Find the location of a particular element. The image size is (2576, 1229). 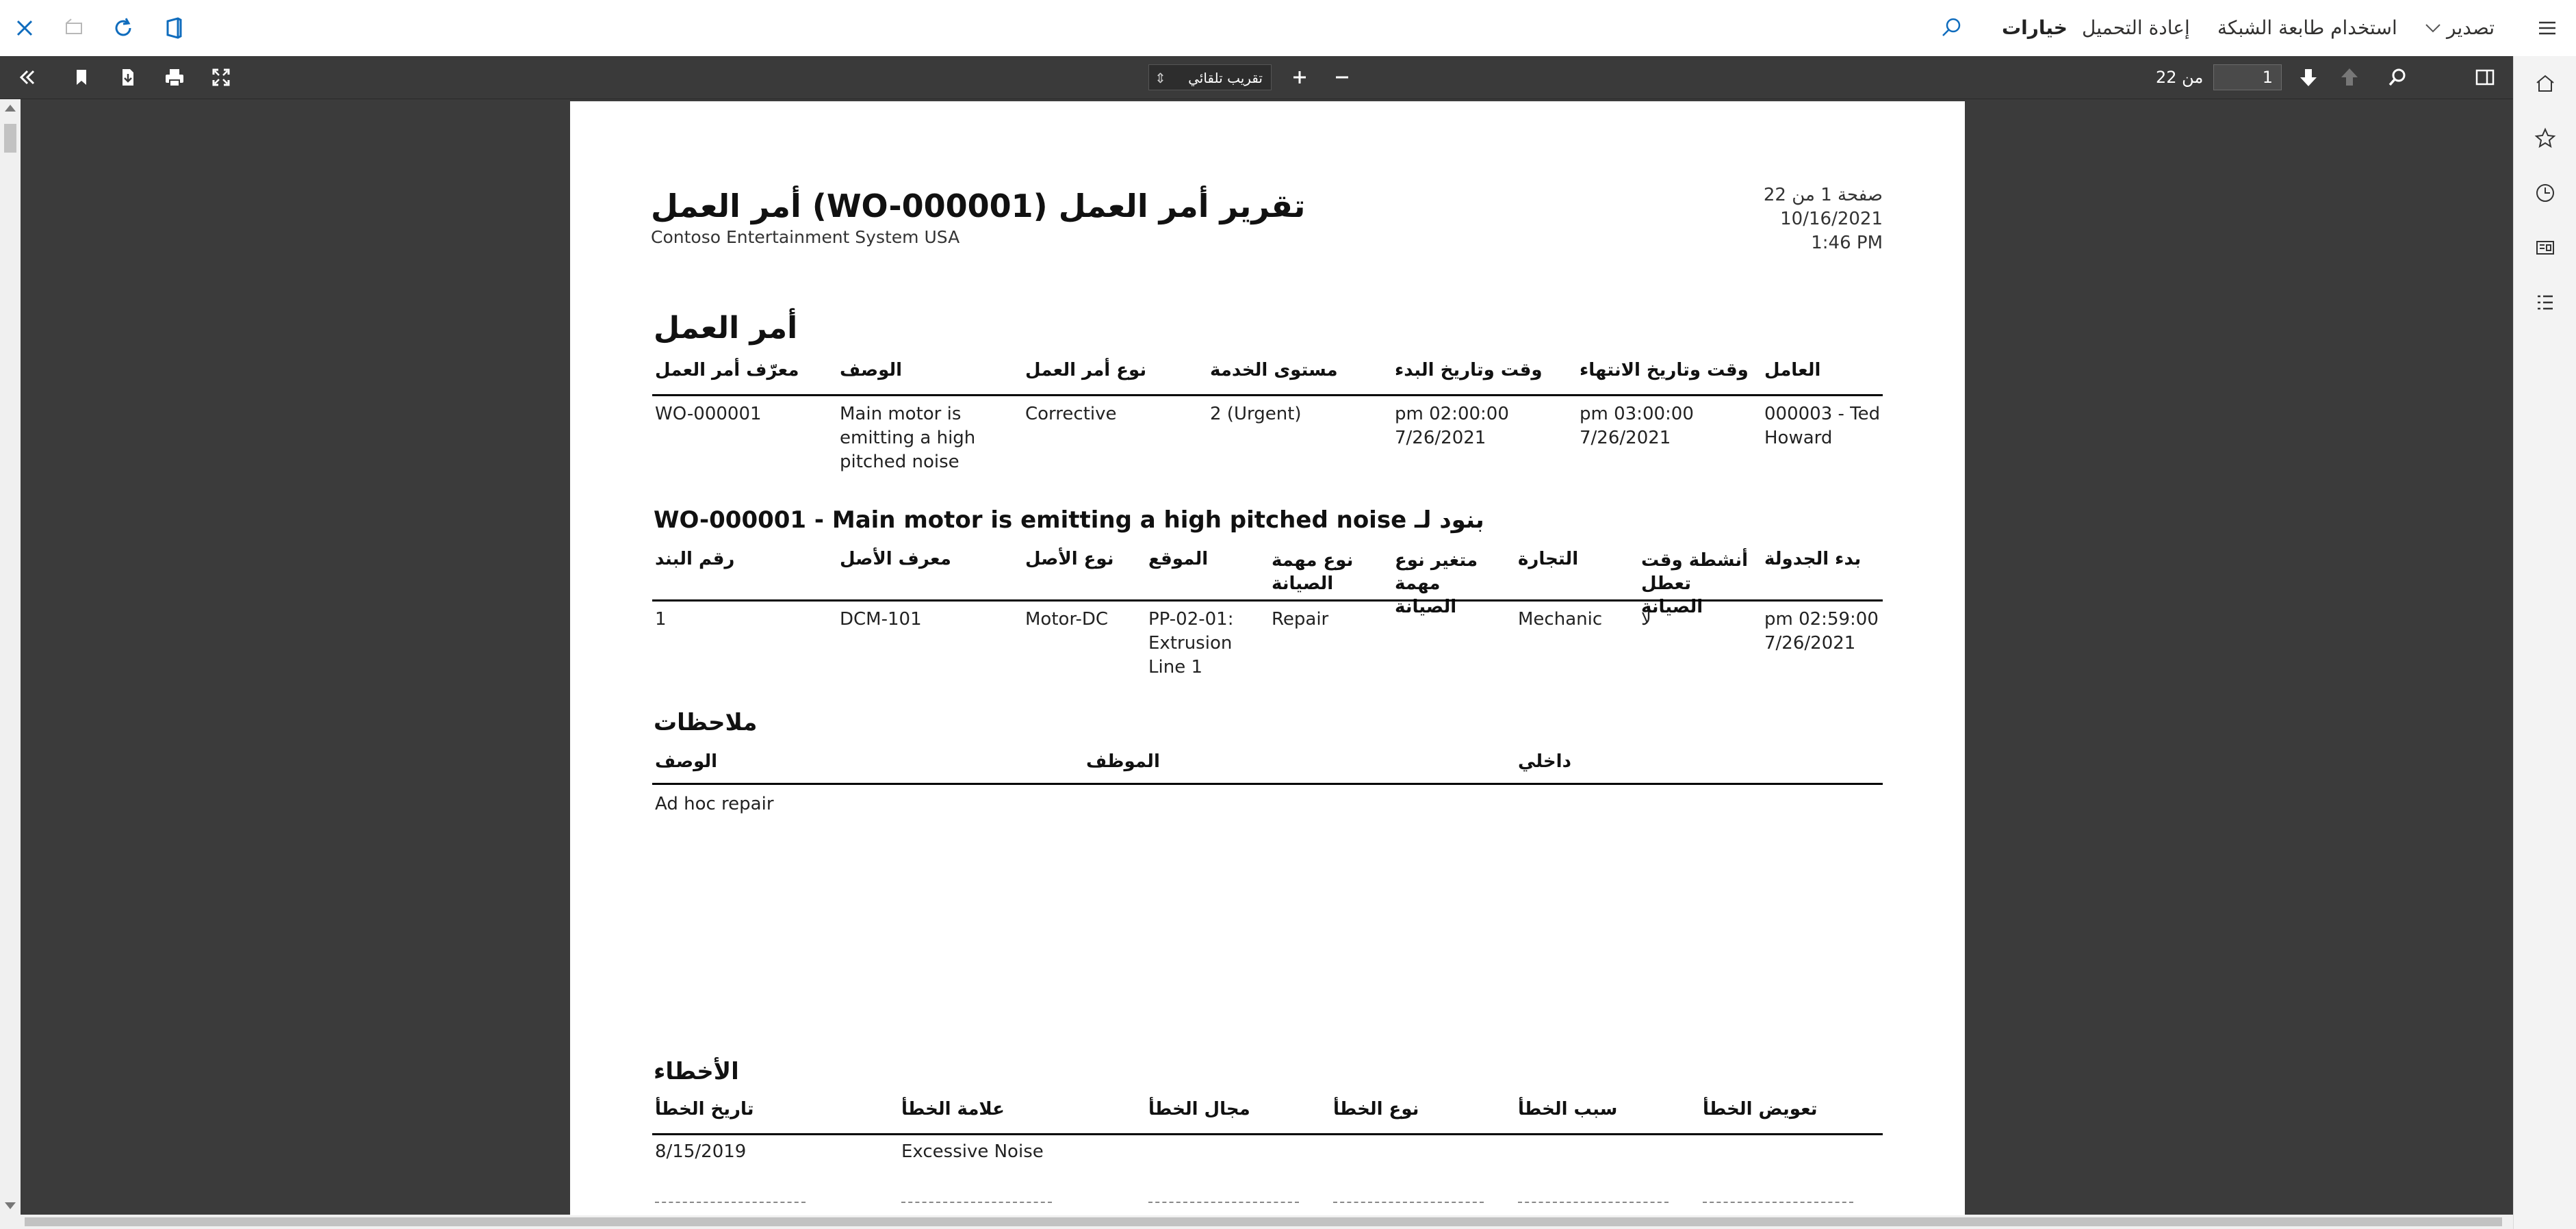

options-button: خيارات is located at coordinates (2035, 28).